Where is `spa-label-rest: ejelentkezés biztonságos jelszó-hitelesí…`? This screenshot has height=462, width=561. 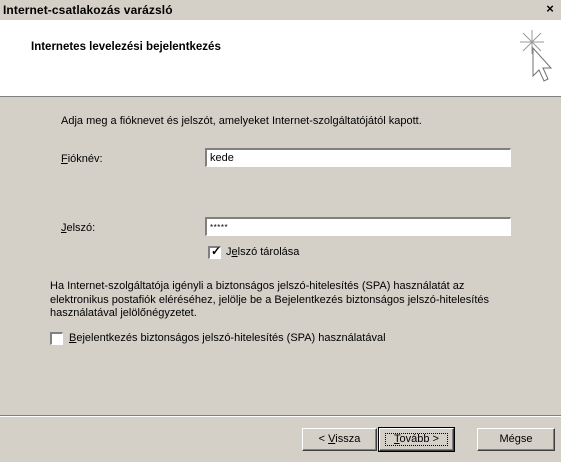
spa-label-rest: ejelentkezés biztonságos jelszó-hitelesí… is located at coordinates (231, 338).